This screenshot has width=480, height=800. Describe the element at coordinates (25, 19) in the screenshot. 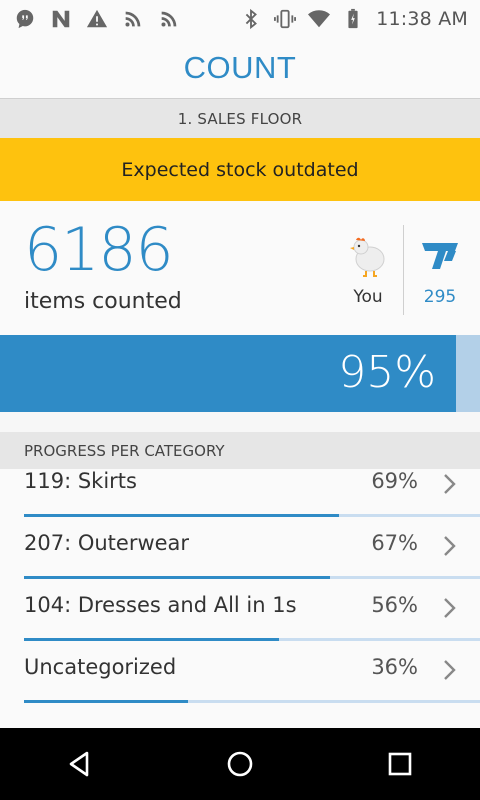

I see `chat-bubble-icon` at that location.